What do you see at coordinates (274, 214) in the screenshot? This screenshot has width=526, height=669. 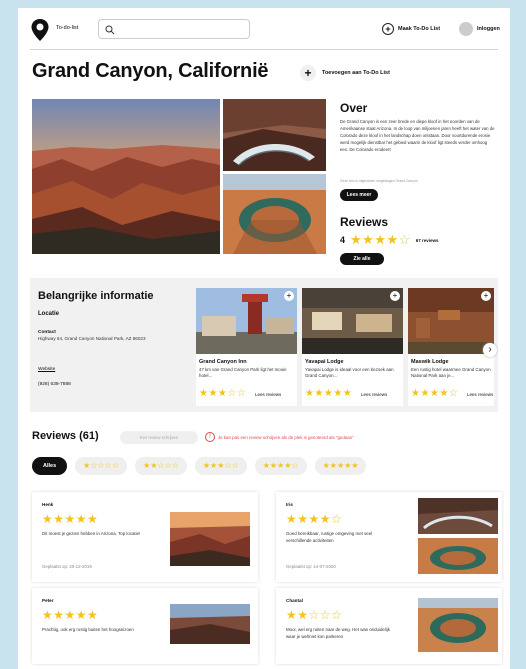 I see `photo-horseshoe-bend` at bounding box center [274, 214].